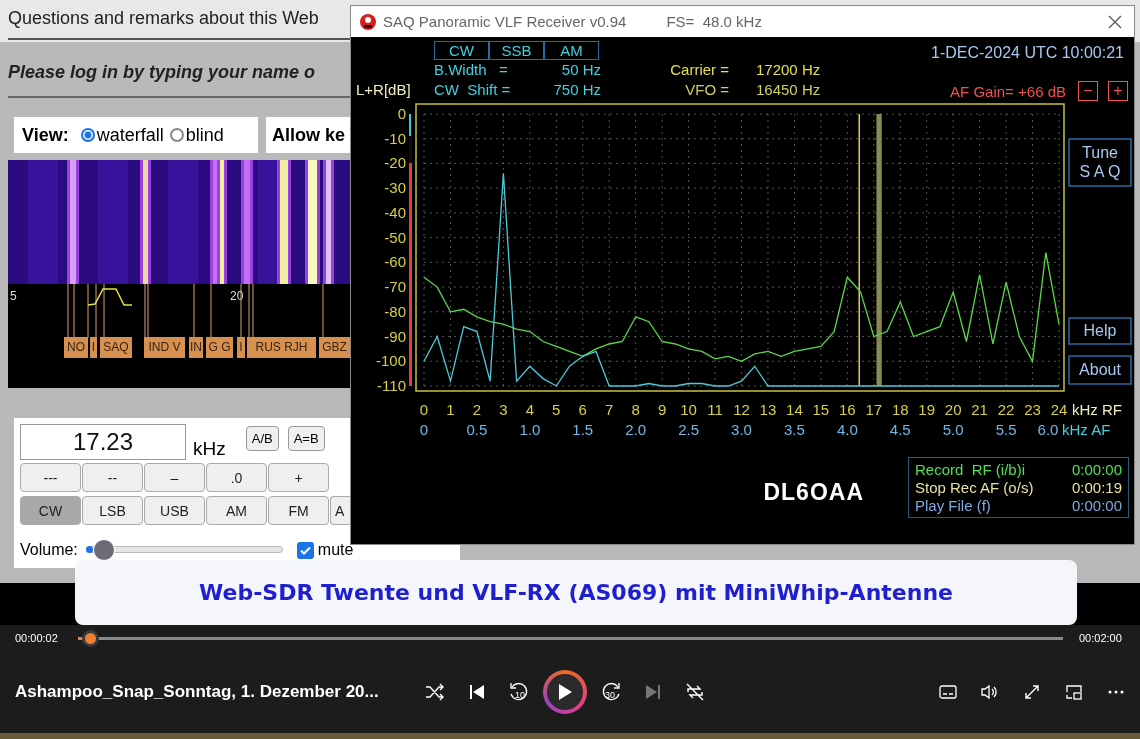  I want to click on x-tick-label: 7, so click(609, 409).